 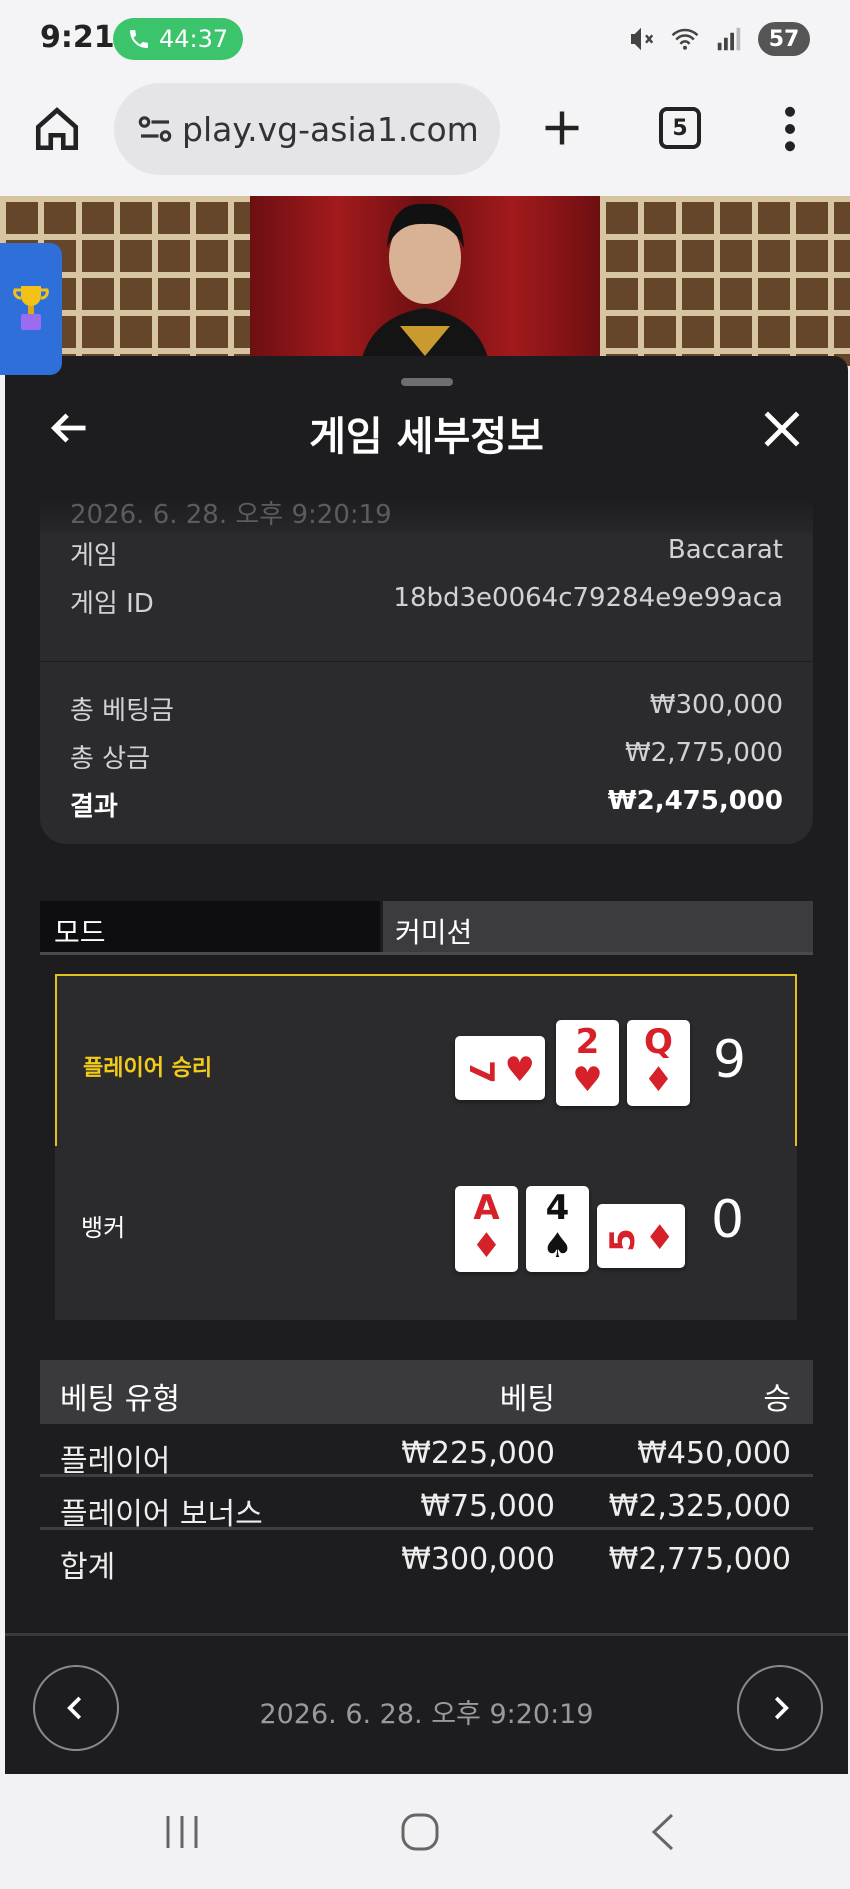 What do you see at coordinates (426, 1714) in the screenshot?
I see `footer-timestamp: 2026. 6. 28. 오후 9:20:19` at bounding box center [426, 1714].